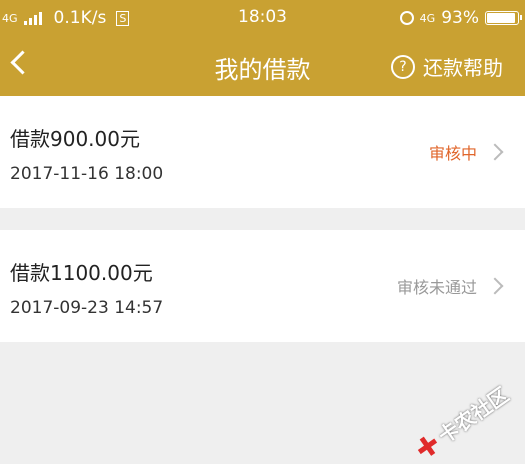  Describe the element at coordinates (262, 66) in the screenshot. I see `nav-bar: 我的借款 ? 还款帮助` at that location.